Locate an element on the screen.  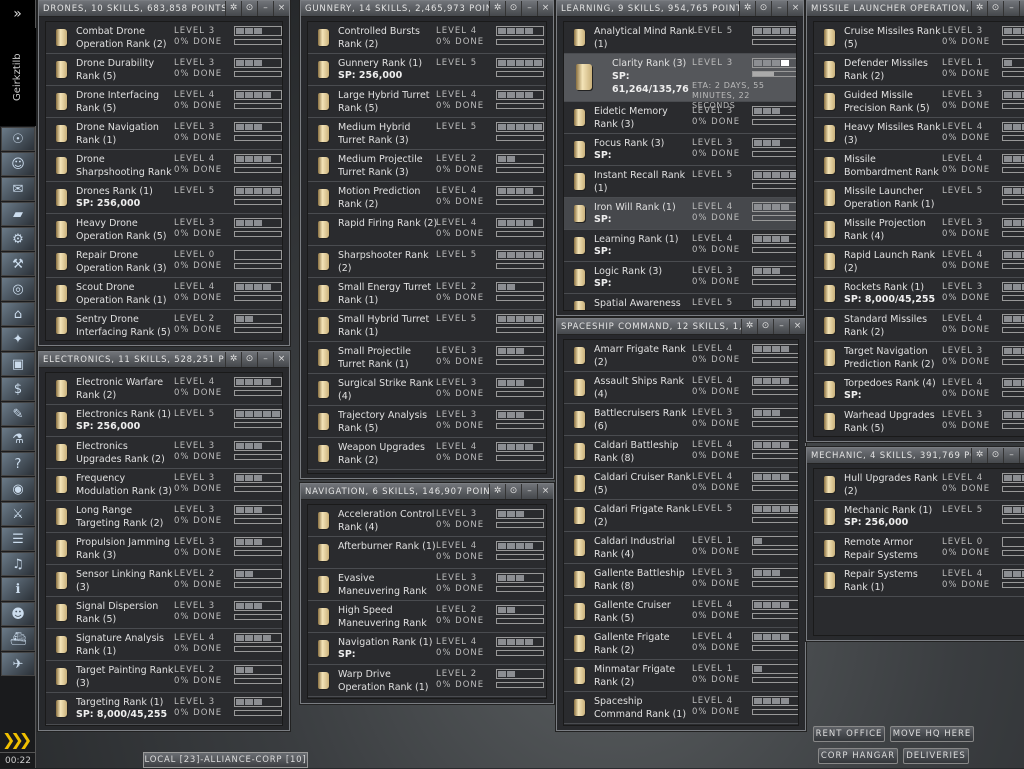
skill-row: Afterburner Rank (1) LEVEL 4 0% DONE is located at coordinates (427, 553).